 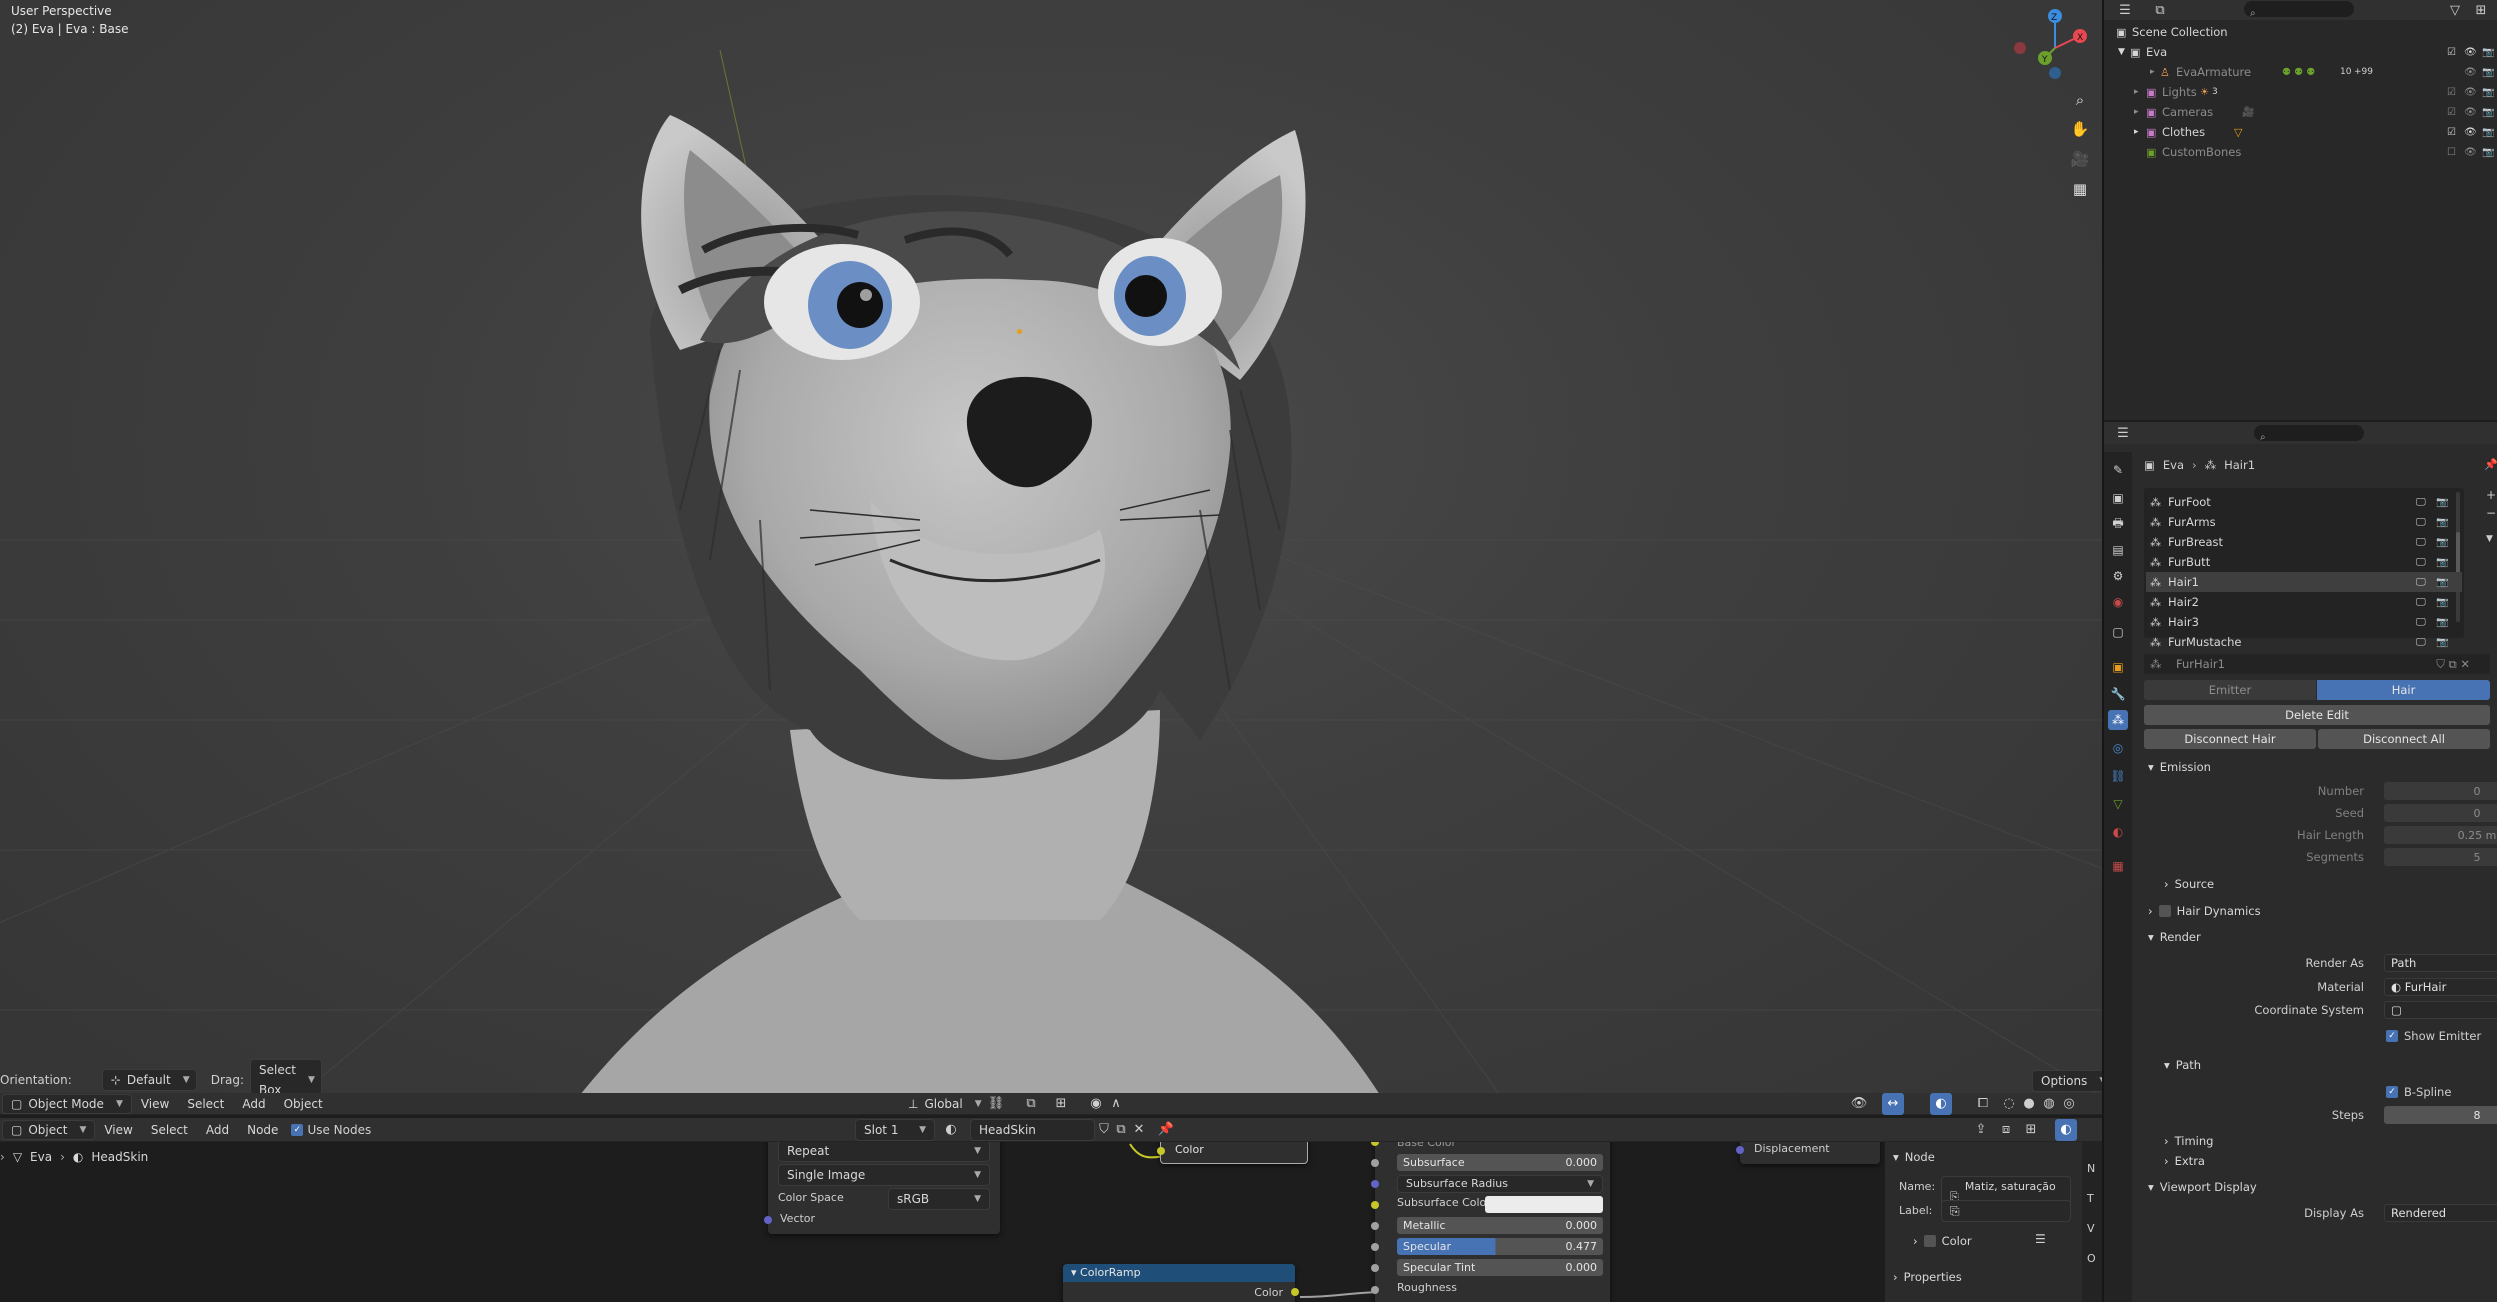 I want to click on display-mode-icon: ⧉, so click(x=2160, y=10).